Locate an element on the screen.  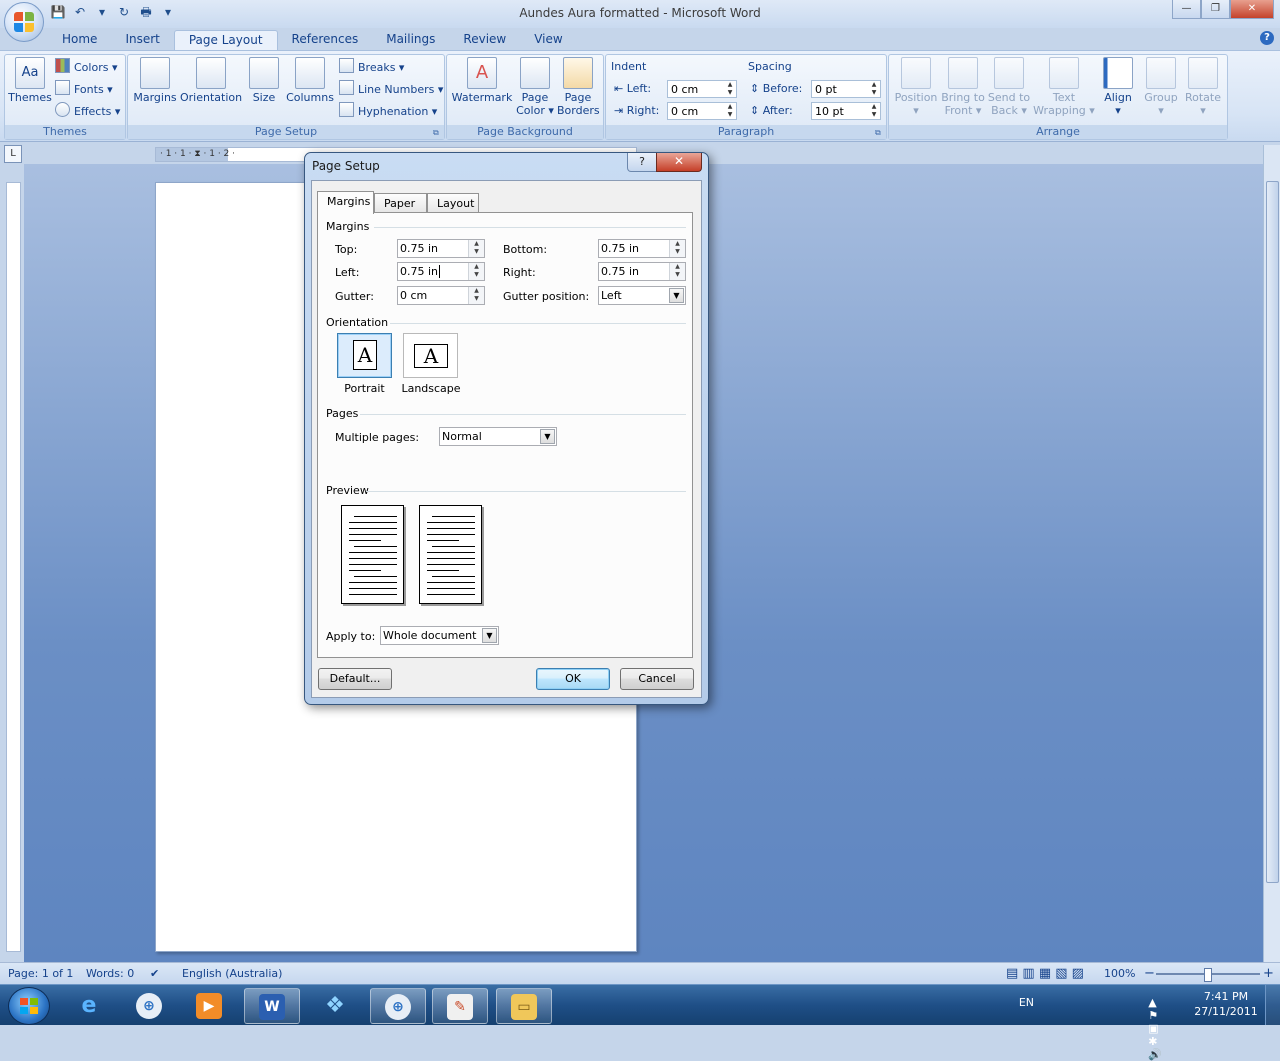
columns-button: Columns is located at coordinates (310, 80).